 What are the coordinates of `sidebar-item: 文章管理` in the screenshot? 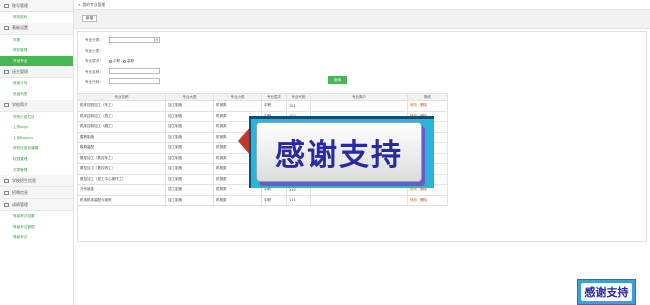 It's located at (36, 170).